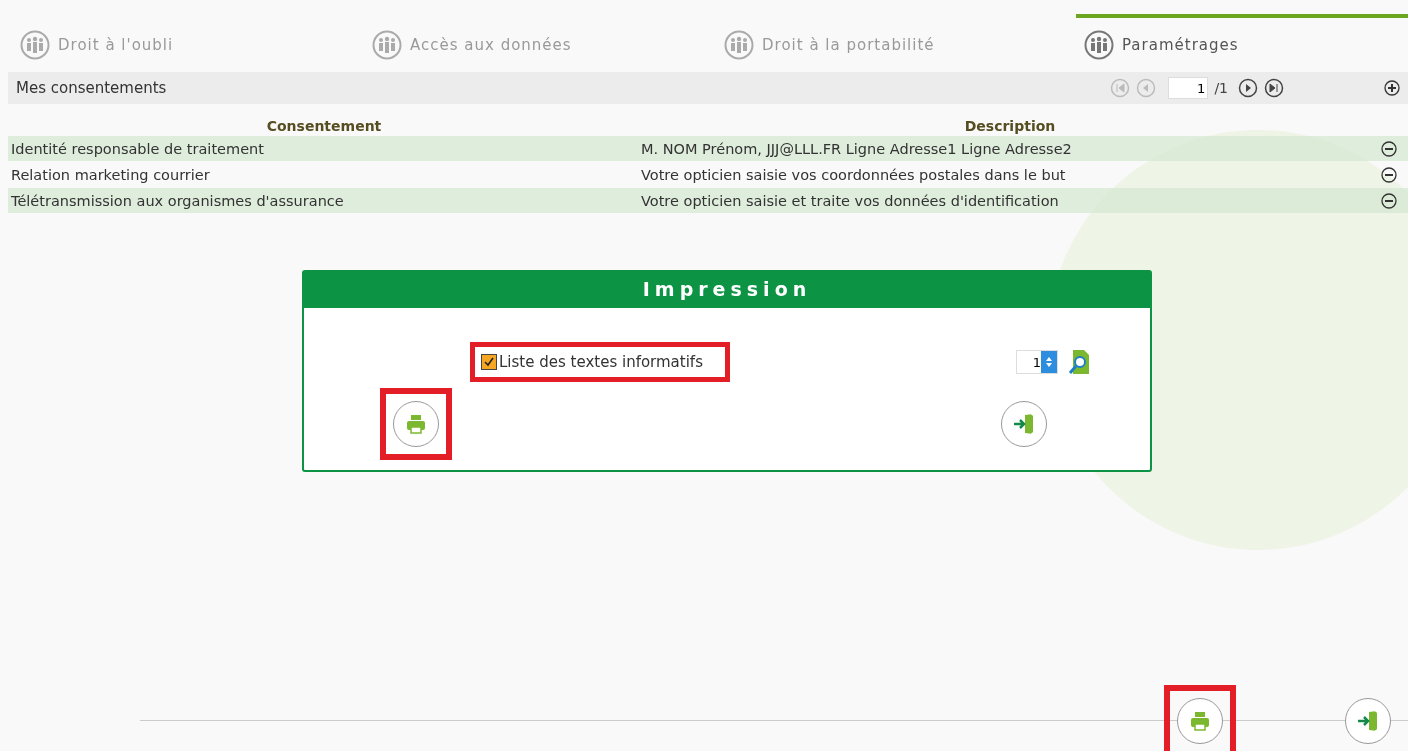 This screenshot has height=751, width=1408. What do you see at coordinates (854, 174) in the screenshot?
I see `table-cell-text: Votre opticien saisie vos coordonnées postales dans le but` at bounding box center [854, 174].